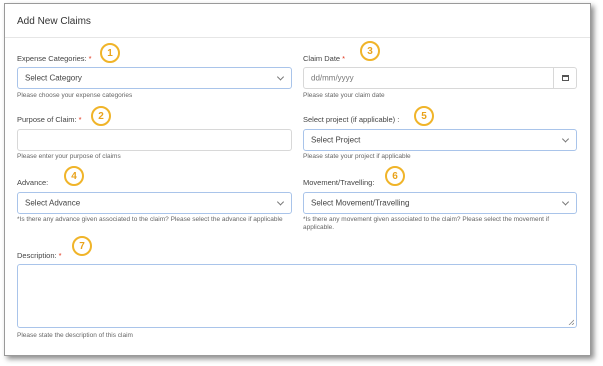 The height and width of the screenshot is (366, 603). Describe the element at coordinates (69, 156) in the screenshot. I see `purpose-help: Please enter your purpose of claims` at that location.